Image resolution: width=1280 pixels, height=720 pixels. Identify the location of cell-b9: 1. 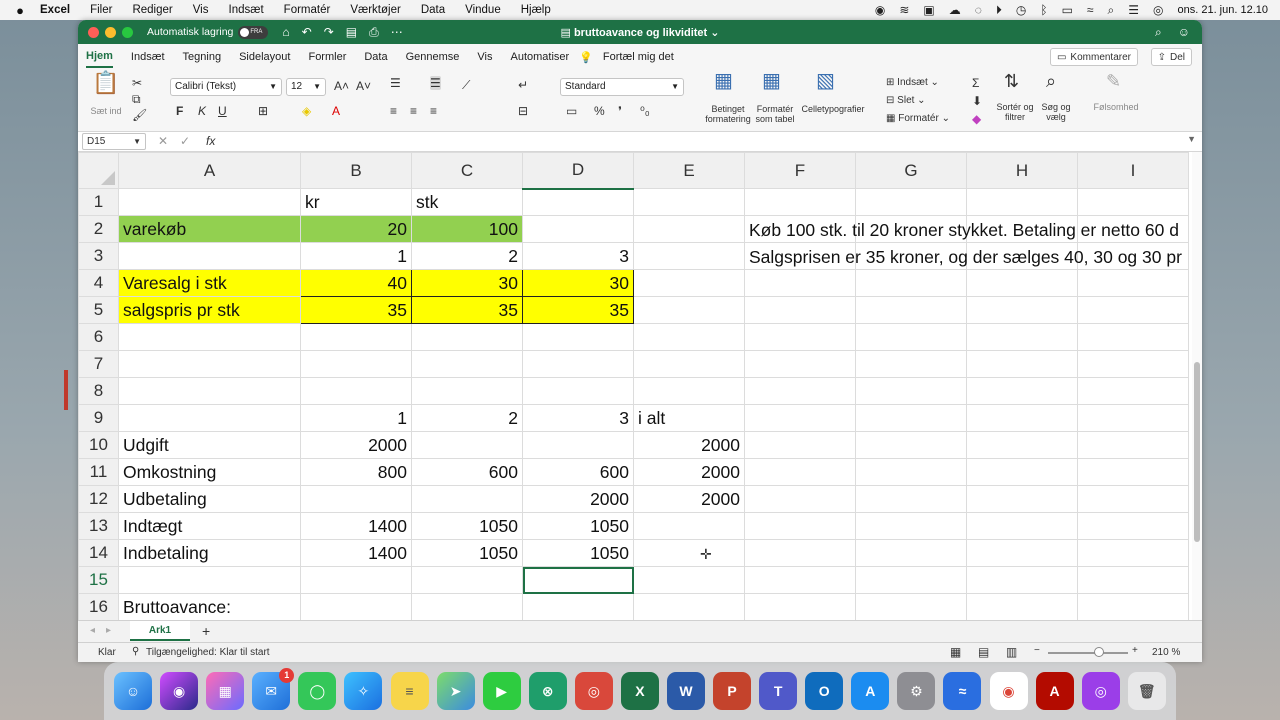
(356, 418).